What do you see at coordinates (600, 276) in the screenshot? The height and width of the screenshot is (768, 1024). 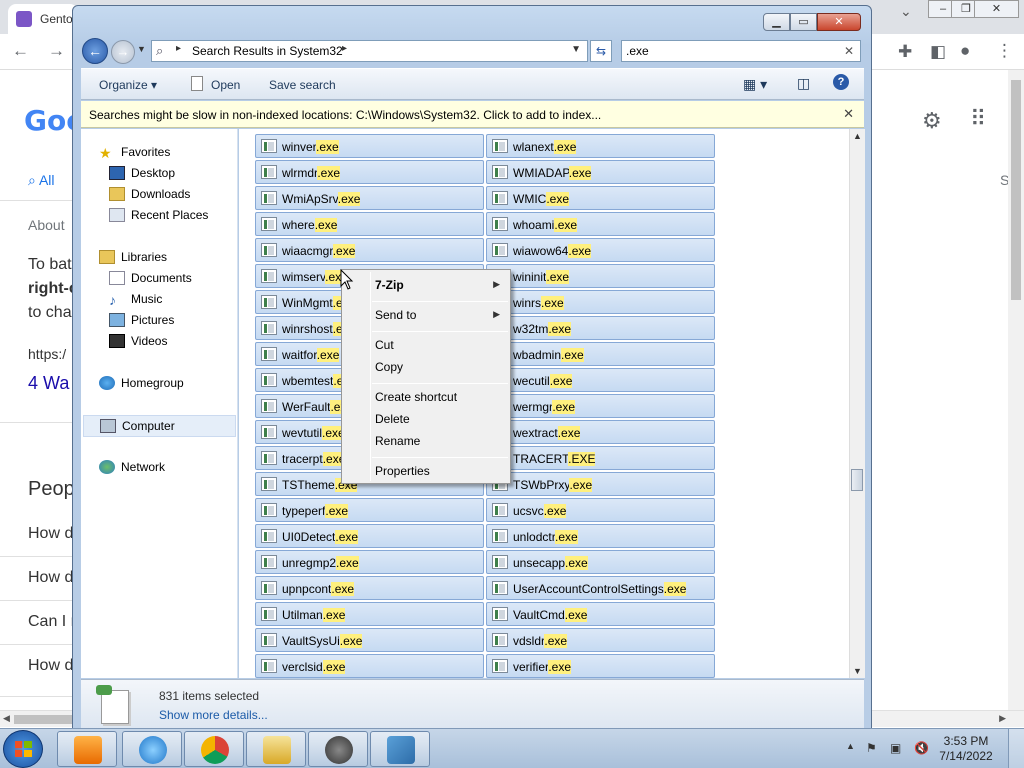 I see `file-item: wininit.exe` at bounding box center [600, 276].